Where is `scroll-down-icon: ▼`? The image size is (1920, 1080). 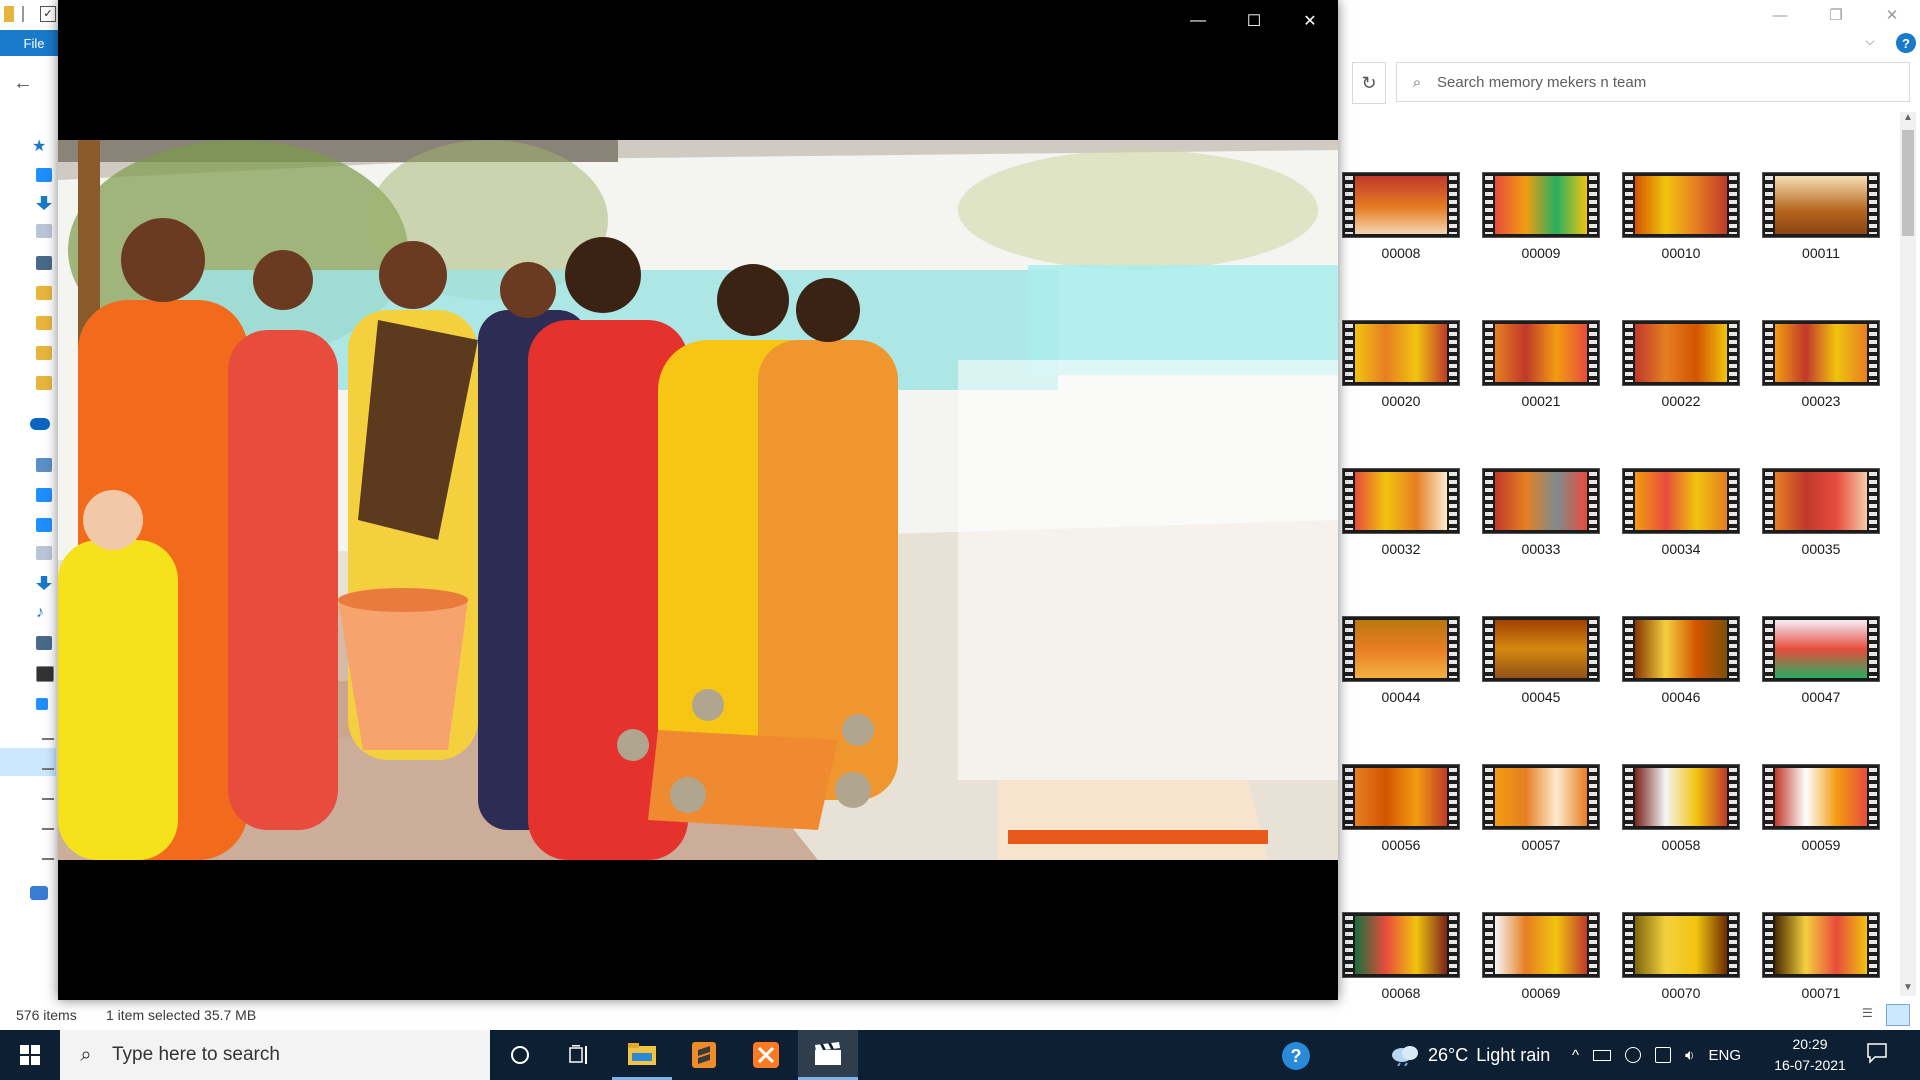 scroll-down-icon: ▼ is located at coordinates (1908, 988).